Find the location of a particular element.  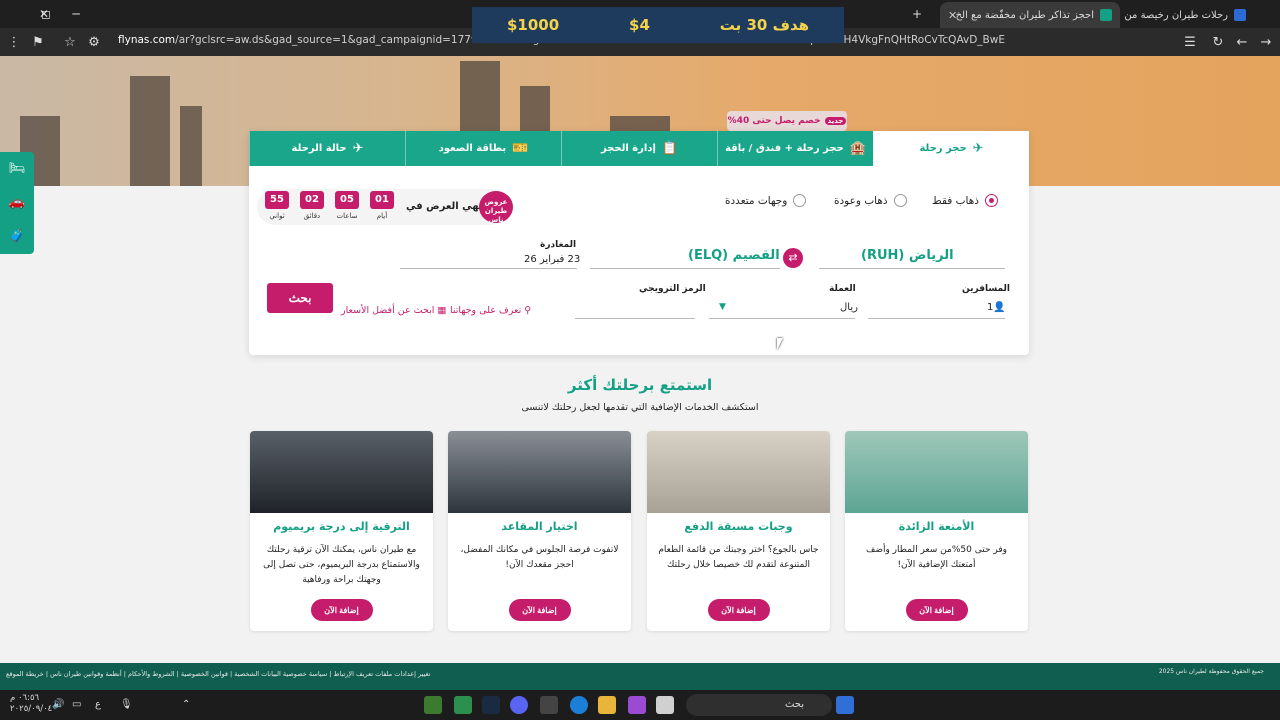

hotel-icon: 🛏 is located at coordinates (17, 169).